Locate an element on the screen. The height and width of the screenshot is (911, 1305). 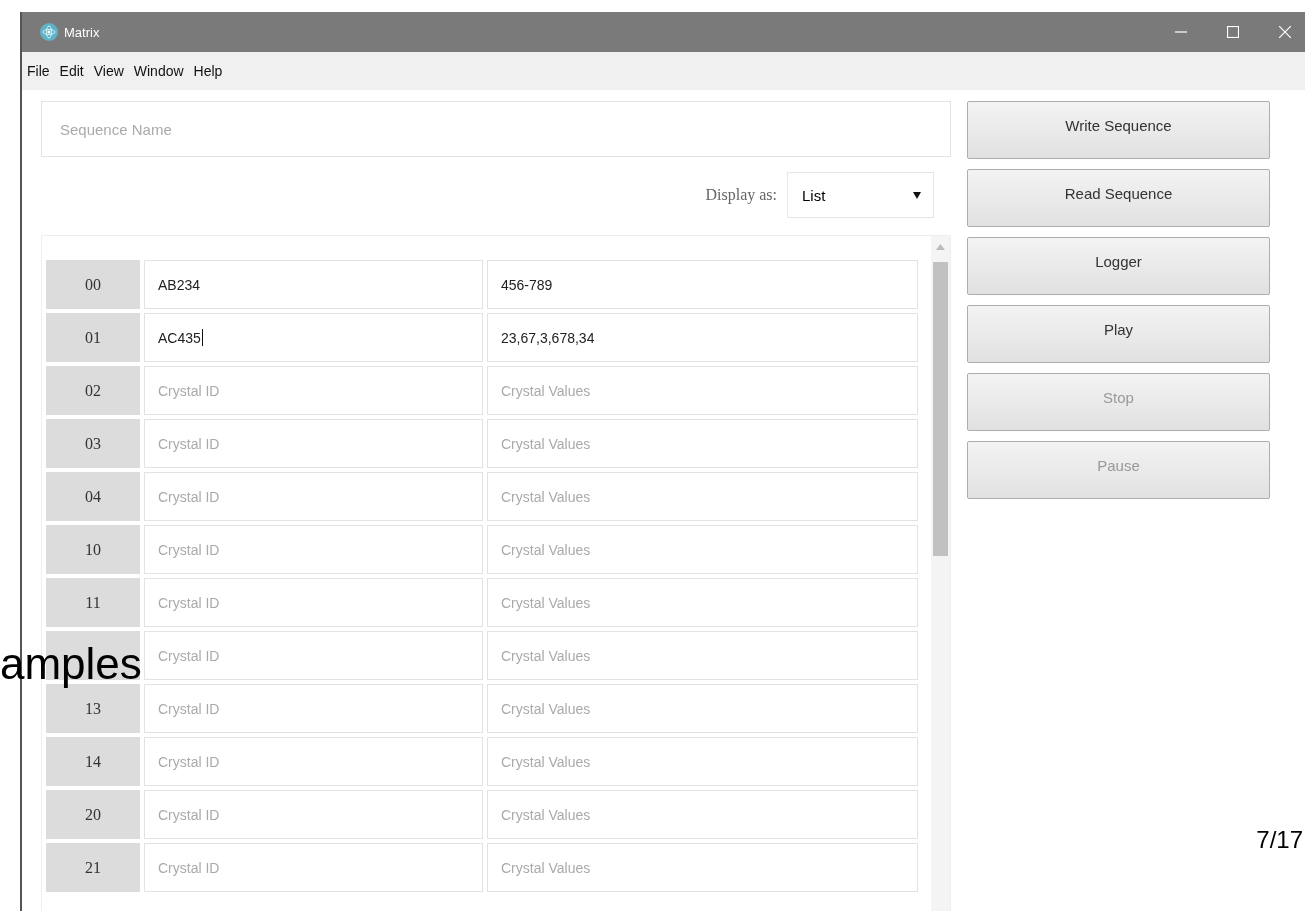
row-number: 10 is located at coordinates (93, 549).